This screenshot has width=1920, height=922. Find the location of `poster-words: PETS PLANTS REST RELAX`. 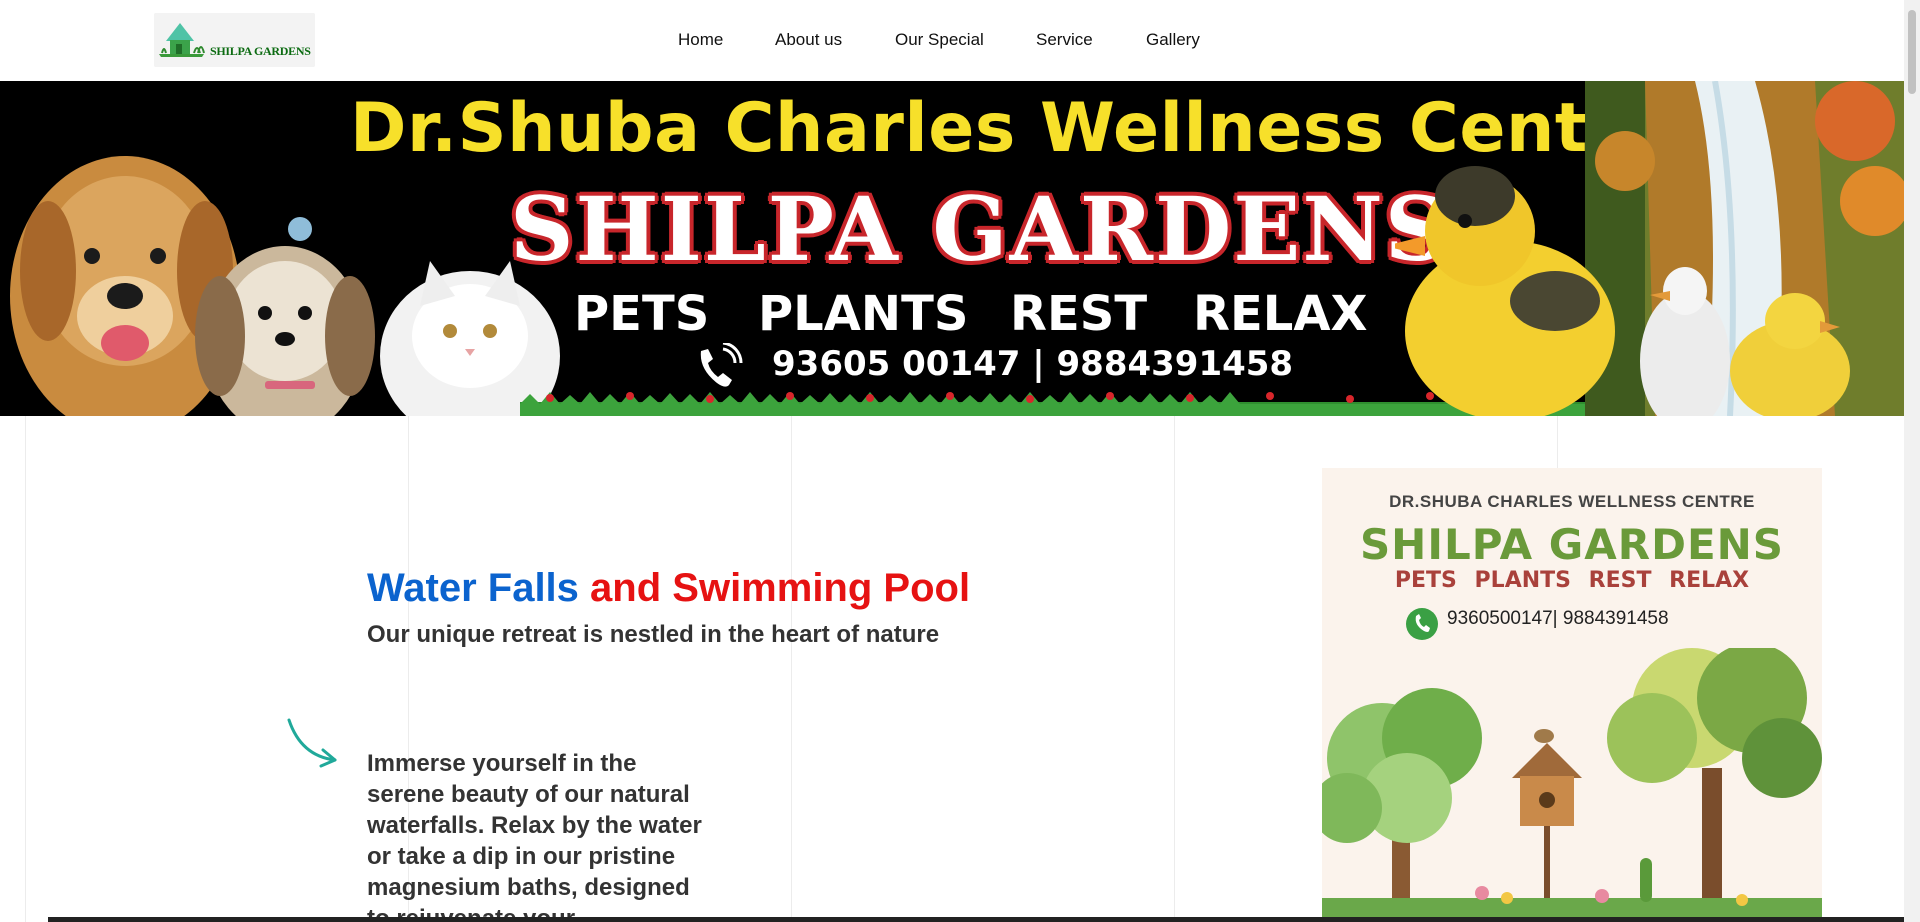

poster-words: PETS PLANTS REST RELAX is located at coordinates (1572, 580).